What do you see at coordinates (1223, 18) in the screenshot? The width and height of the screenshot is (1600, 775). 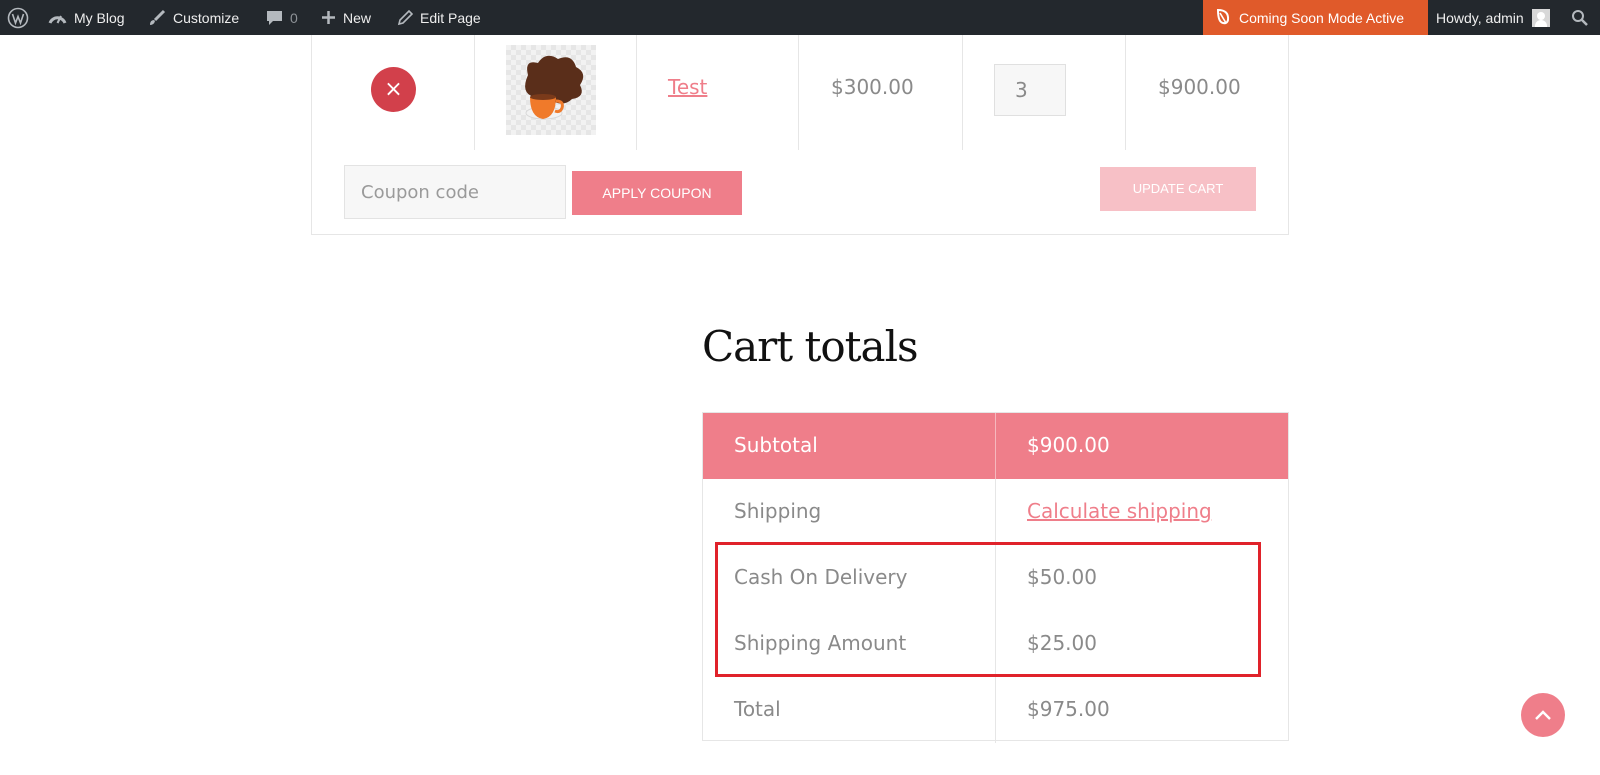 I see `leaf-icon` at bounding box center [1223, 18].